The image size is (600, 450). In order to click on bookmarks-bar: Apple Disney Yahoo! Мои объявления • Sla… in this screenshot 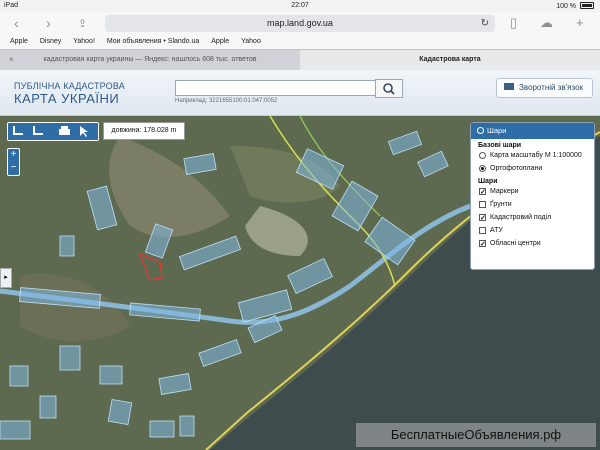, I will do `click(300, 42)`.